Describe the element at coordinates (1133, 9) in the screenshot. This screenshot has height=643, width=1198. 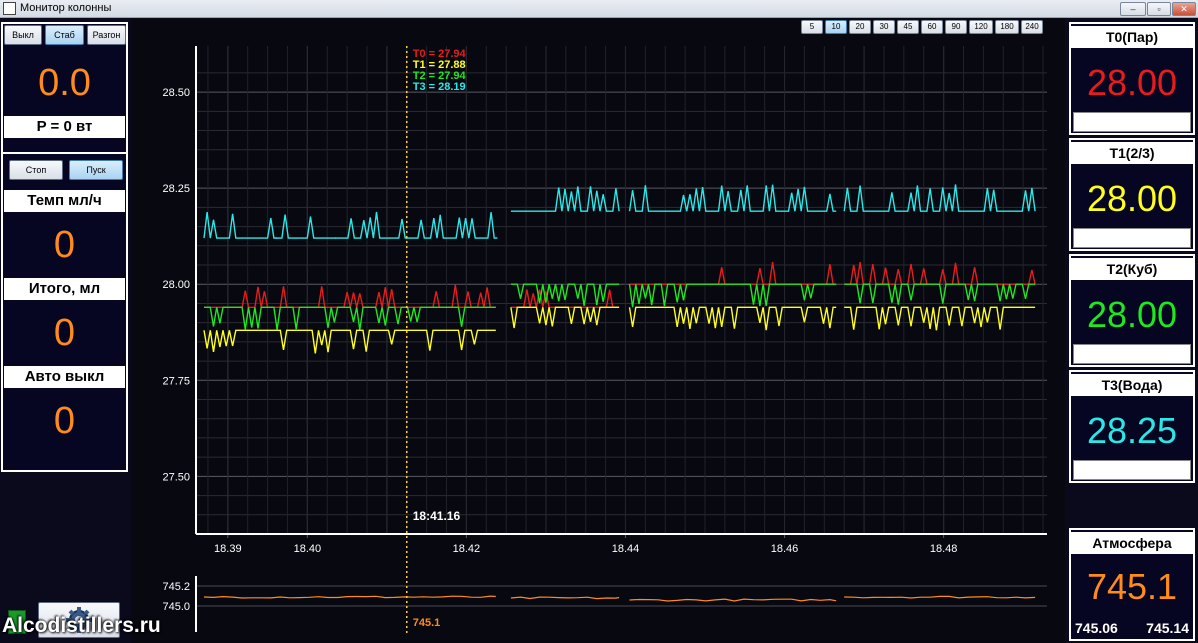
I see `minimize-button: –` at that location.